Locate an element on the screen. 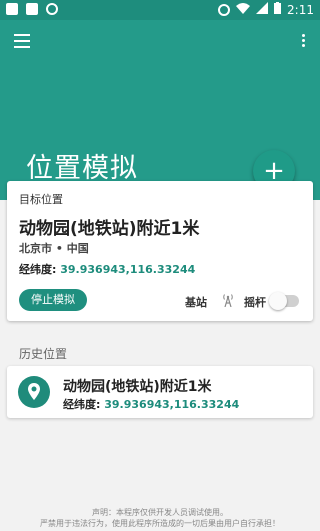 This screenshot has height=531, width=320. toggle-knob is located at coordinates (278, 301).